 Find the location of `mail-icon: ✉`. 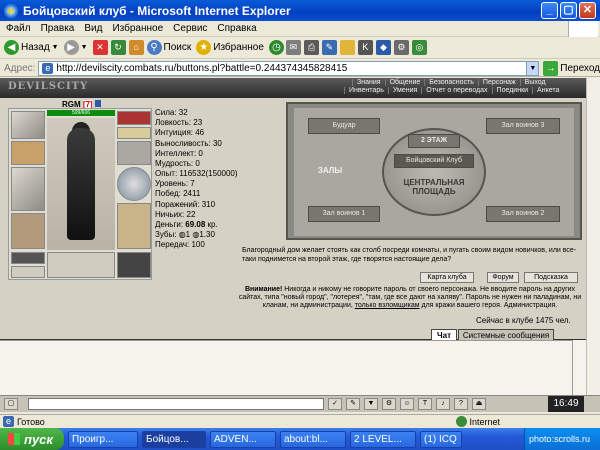

mail-icon: ✉ is located at coordinates (293, 47).